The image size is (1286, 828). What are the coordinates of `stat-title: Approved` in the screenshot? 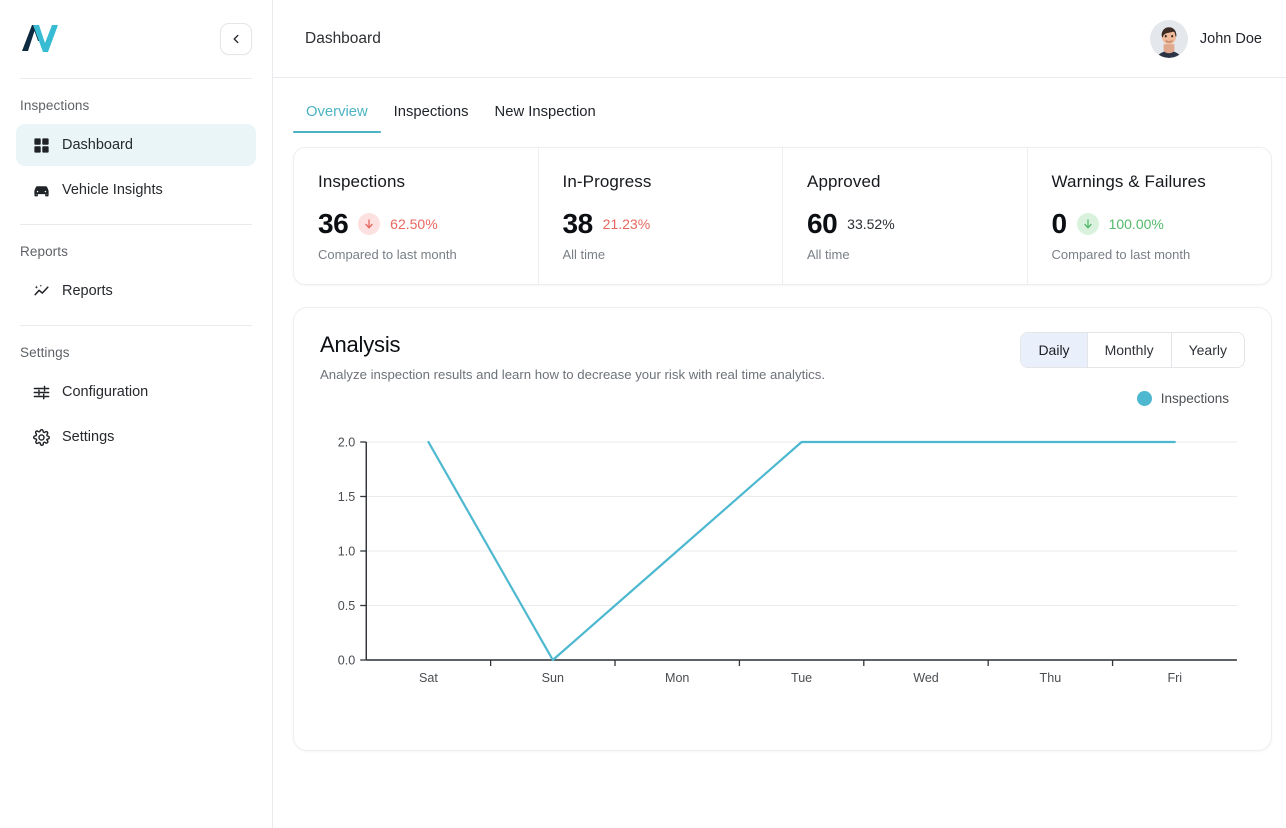 It's located at (844, 181).